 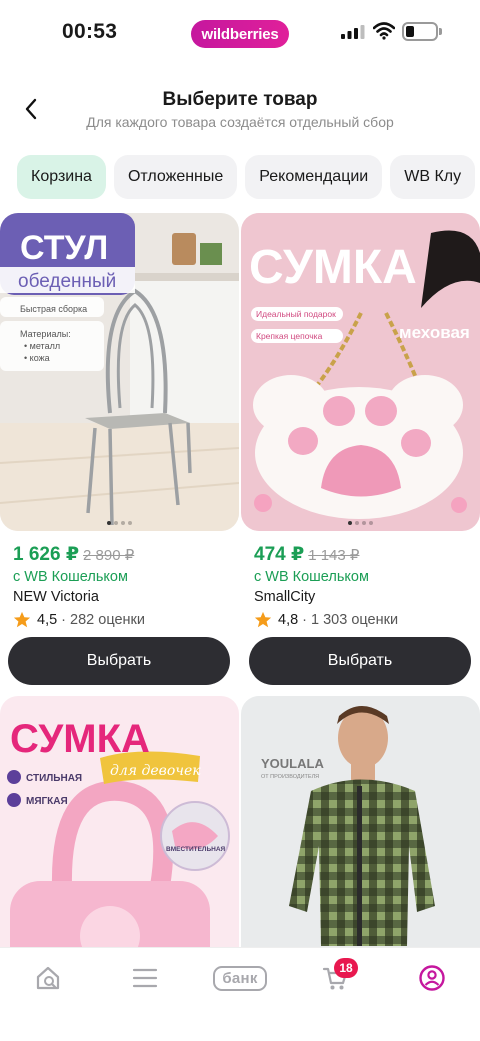 What do you see at coordinates (175, 177) in the screenshot?
I see `tab-deferred: Отложенные` at bounding box center [175, 177].